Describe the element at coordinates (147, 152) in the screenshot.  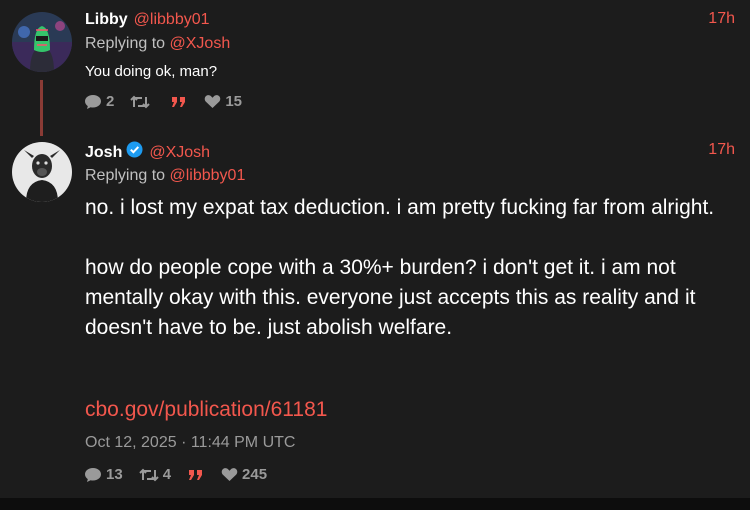
I see `main-tweet-header: Josh @XJosh` at that location.